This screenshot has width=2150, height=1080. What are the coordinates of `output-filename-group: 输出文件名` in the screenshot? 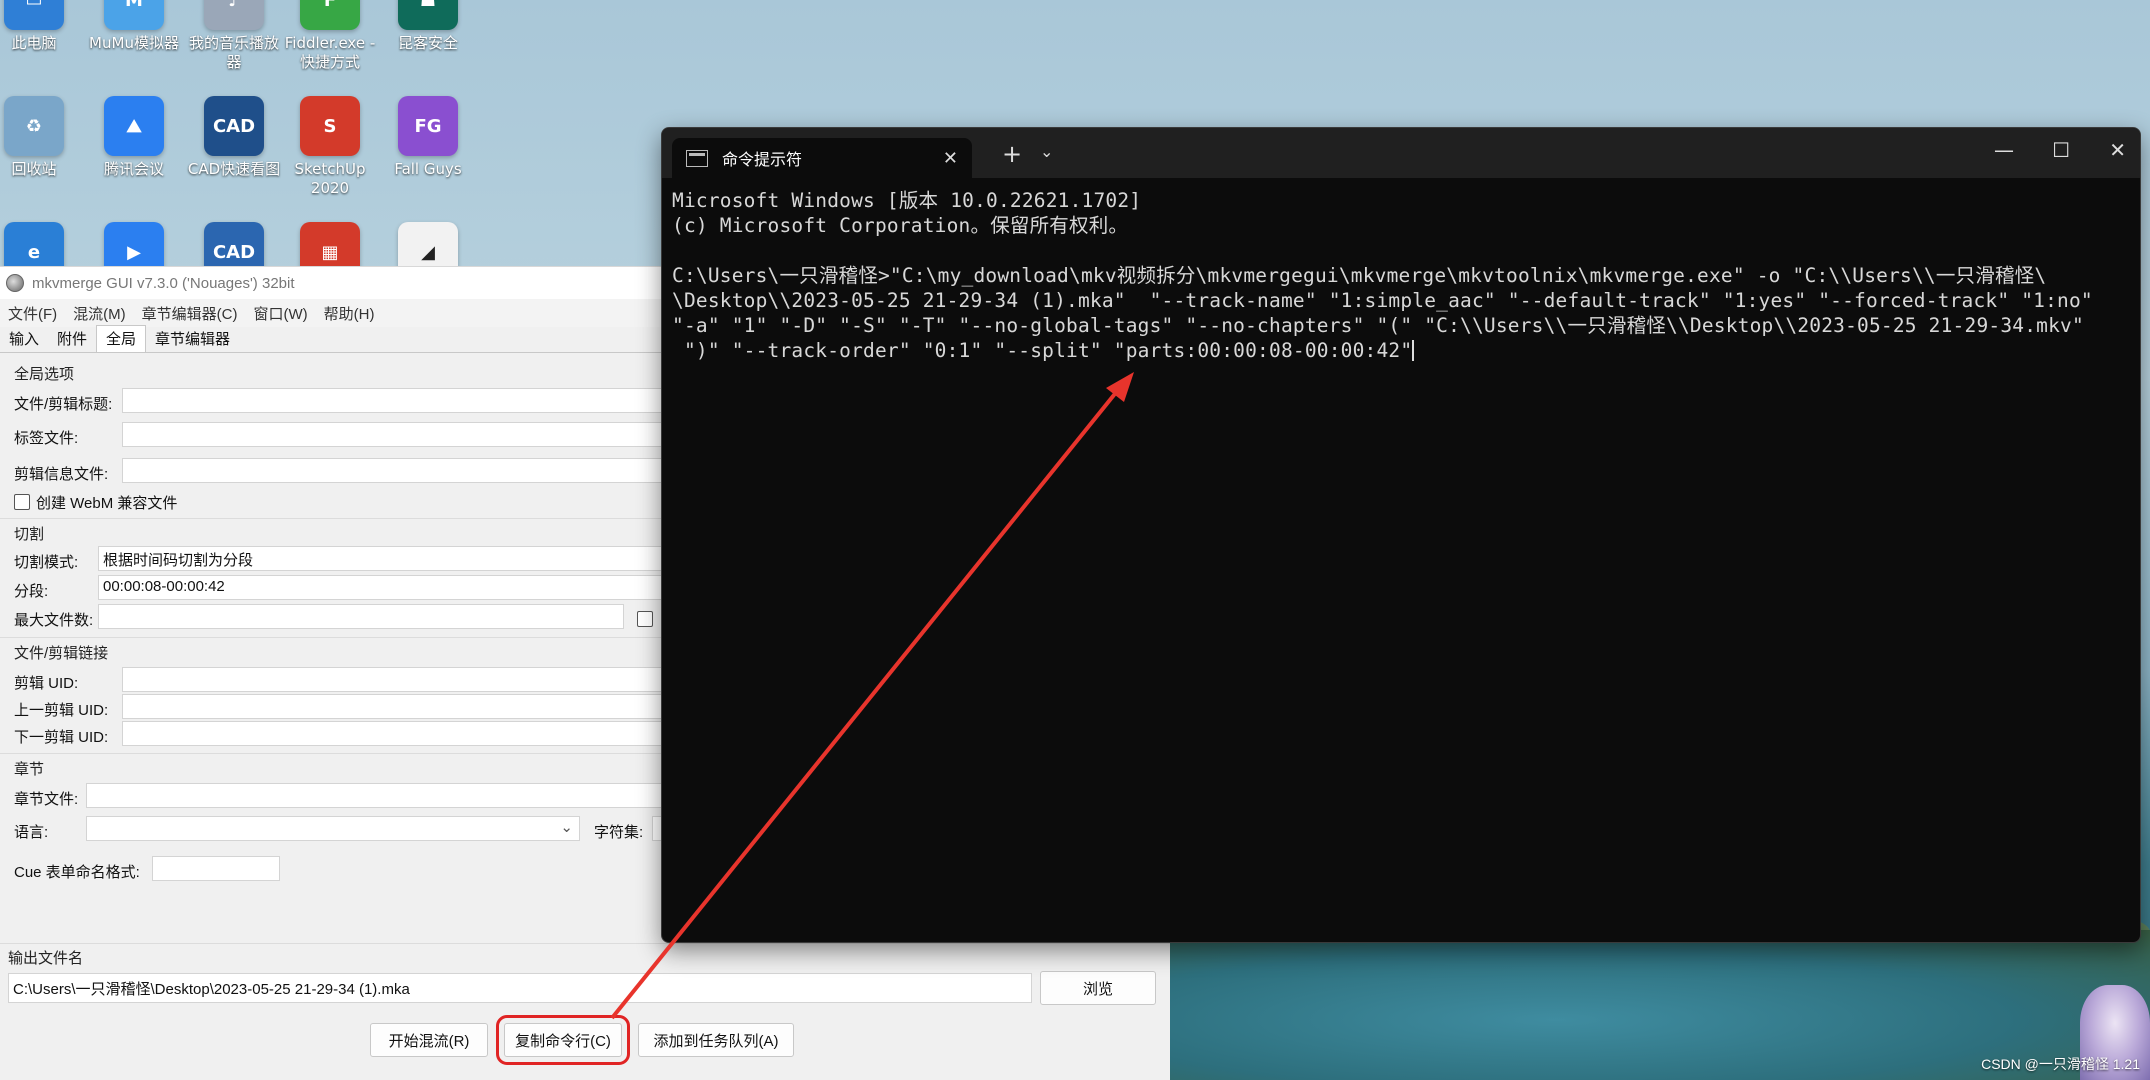 It's located at (46, 958).